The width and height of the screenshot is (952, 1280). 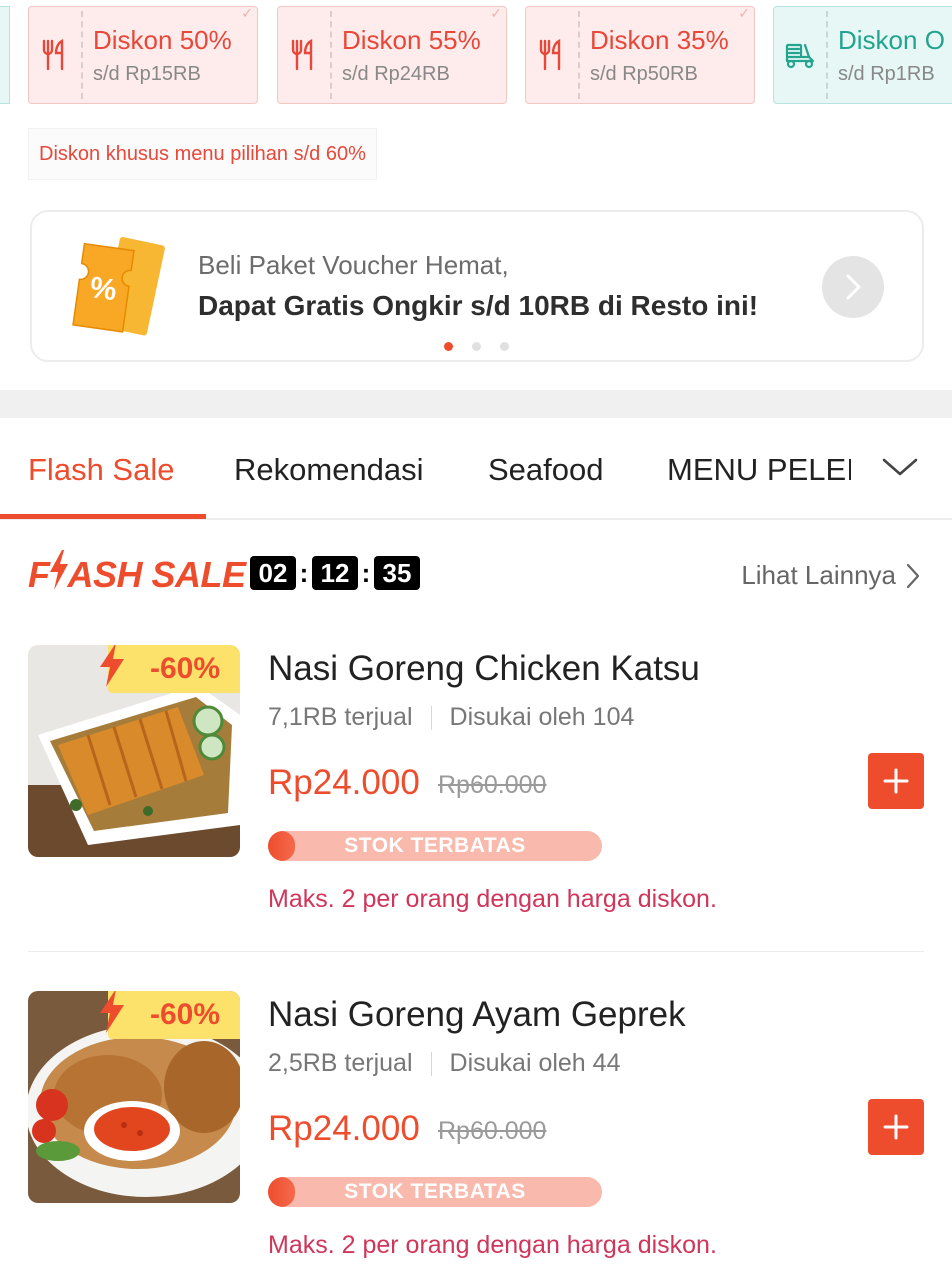 What do you see at coordinates (411, 40) in the screenshot?
I see `voucher-title: Diskon 55%` at bounding box center [411, 40].